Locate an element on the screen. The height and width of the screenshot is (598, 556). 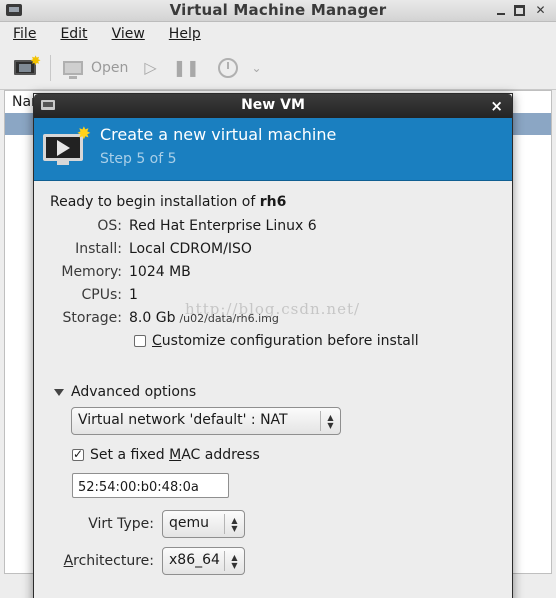
menu-view-label: View is located at coordinates (128, 34).